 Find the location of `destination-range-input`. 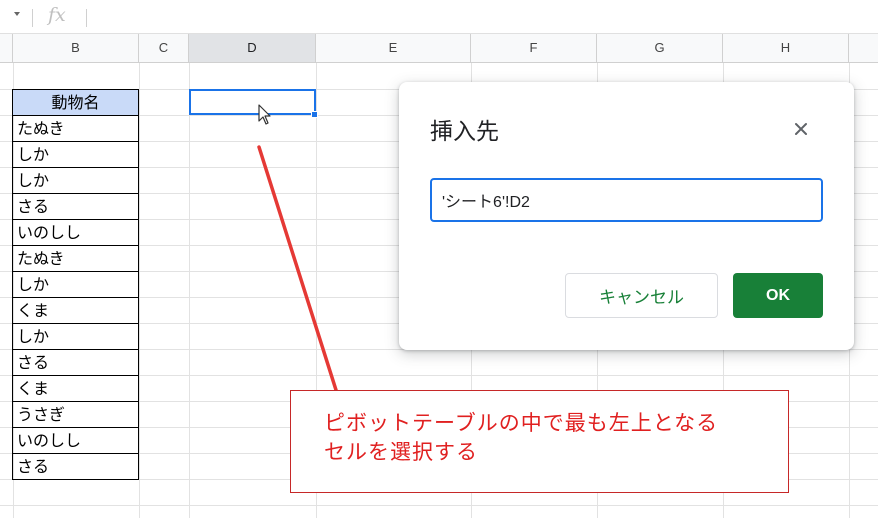

destination-range-input is located at coordinates (626, 200).